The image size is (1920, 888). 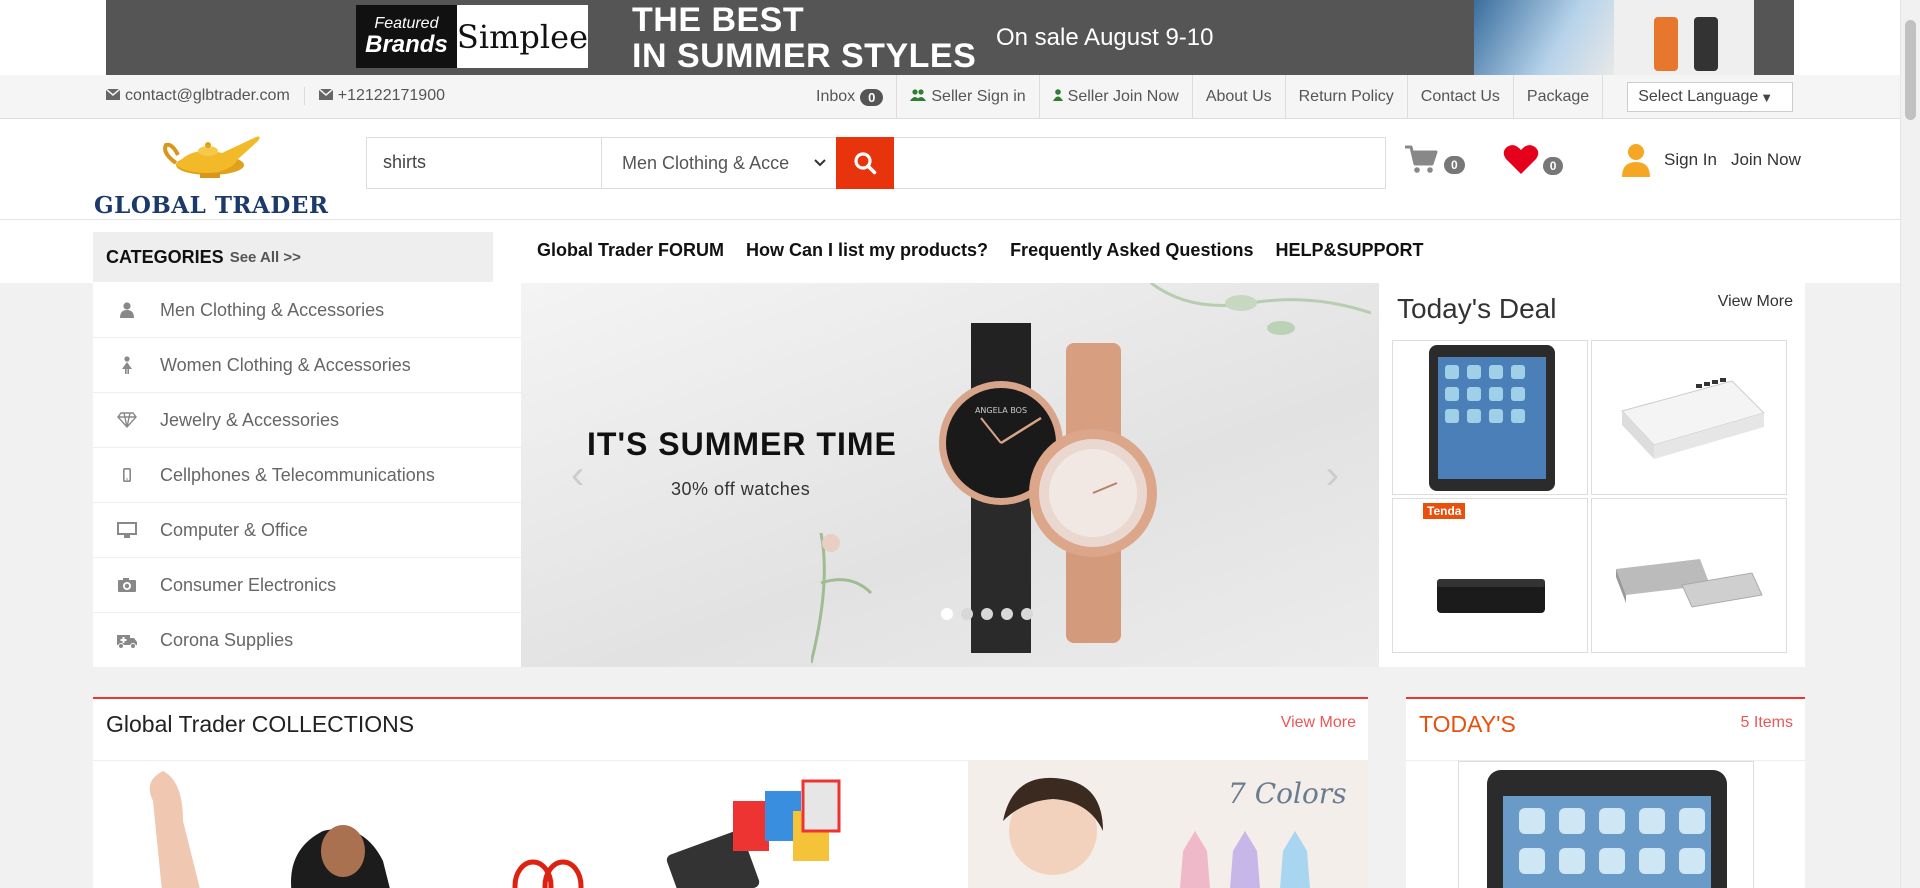 I want to click on nav-faq-link: Frequently Asked Questions, so click(x=1131, y=250).